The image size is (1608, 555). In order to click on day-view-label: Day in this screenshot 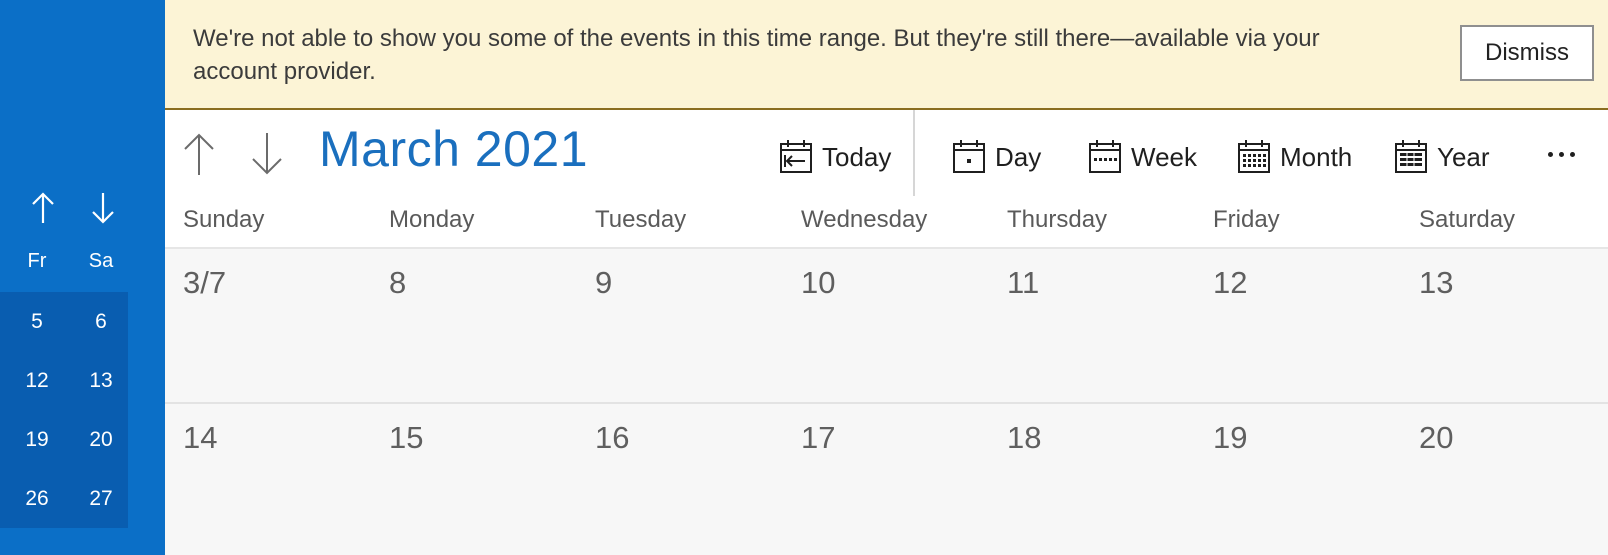, I will do `click(1018, 156)`.